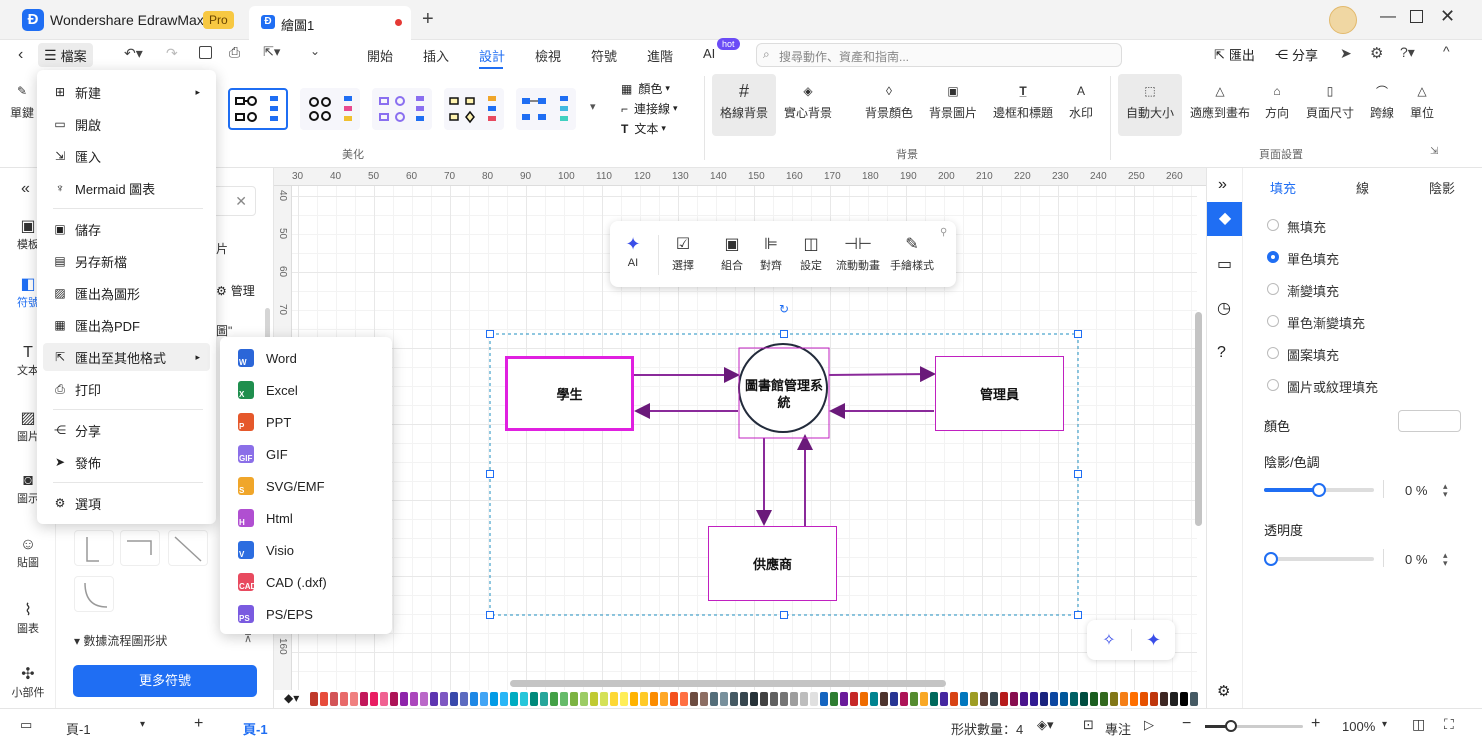 This screenshot has height=742, width=1482. I want to click on fill-color-picker, so click(1429, 421).